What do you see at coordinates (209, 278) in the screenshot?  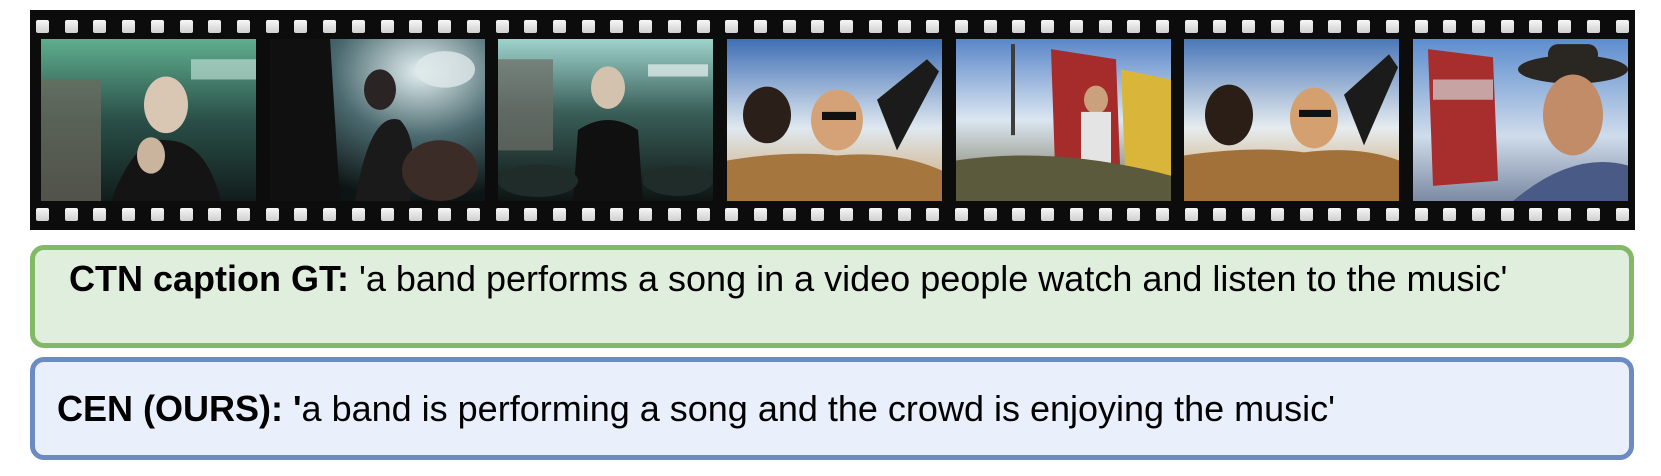 I see `gt-caption-label: CTN caption GT:` at bounding box center [209, 278].